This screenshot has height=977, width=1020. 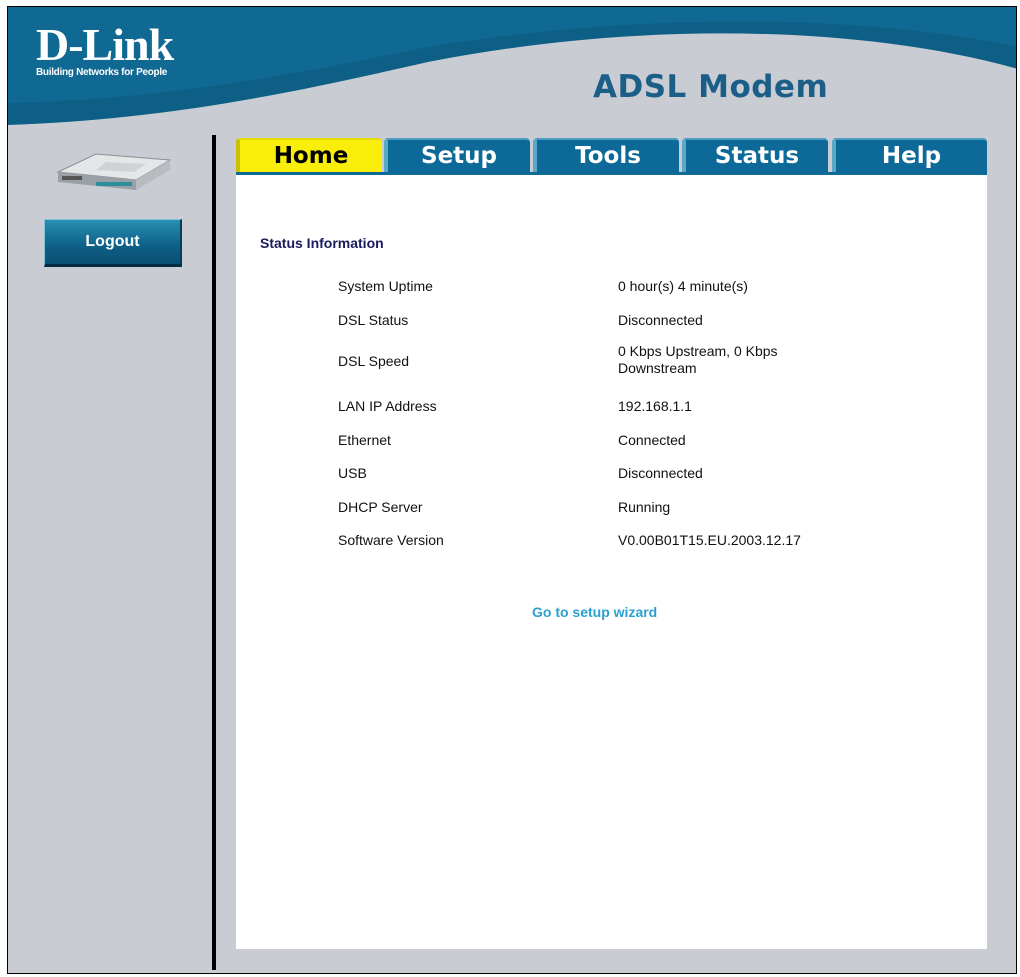 I want to click on main-tabs: Home Setup Tools Status Help, so click(x=611, y=156).